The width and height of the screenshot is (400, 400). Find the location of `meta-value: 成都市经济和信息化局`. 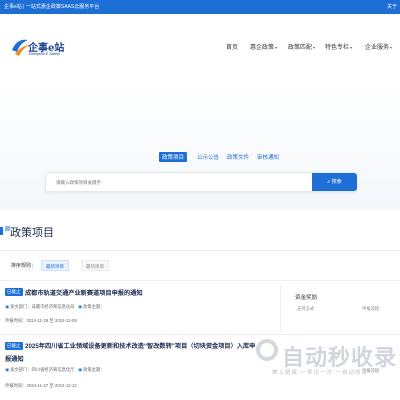

meta-value: 成都市经济和信息化局 is located at coordinates (53, 306).